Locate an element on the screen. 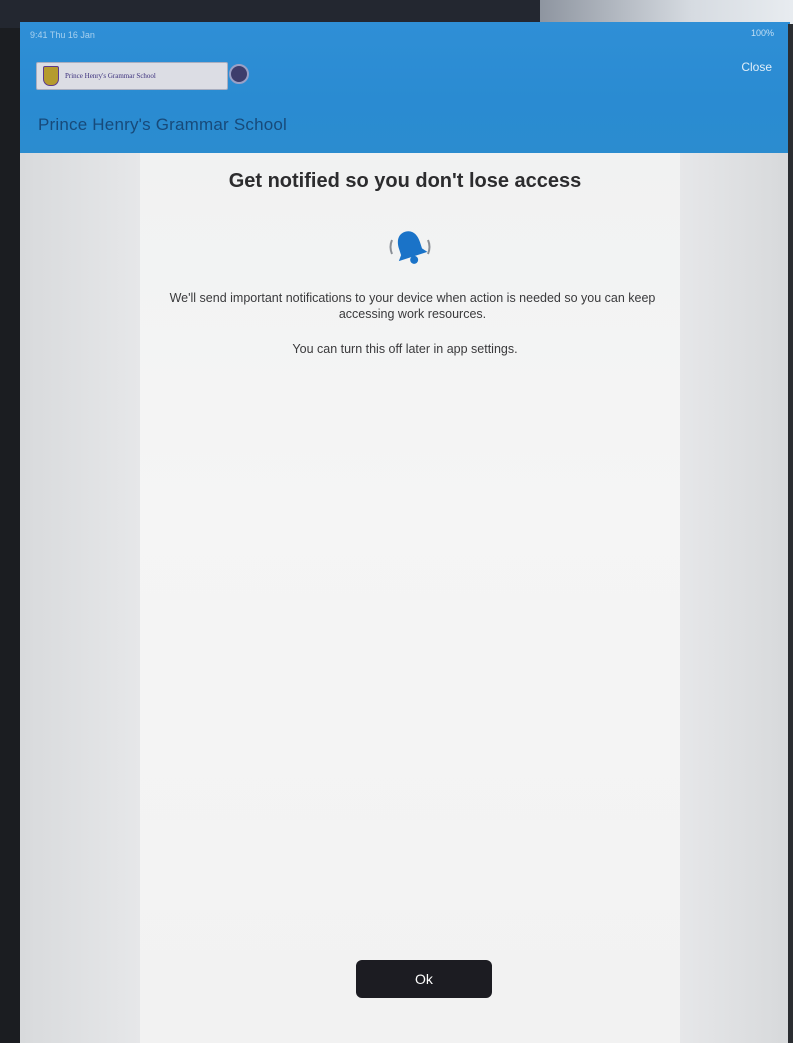  crest-icon is located at coordinates (51, 76).